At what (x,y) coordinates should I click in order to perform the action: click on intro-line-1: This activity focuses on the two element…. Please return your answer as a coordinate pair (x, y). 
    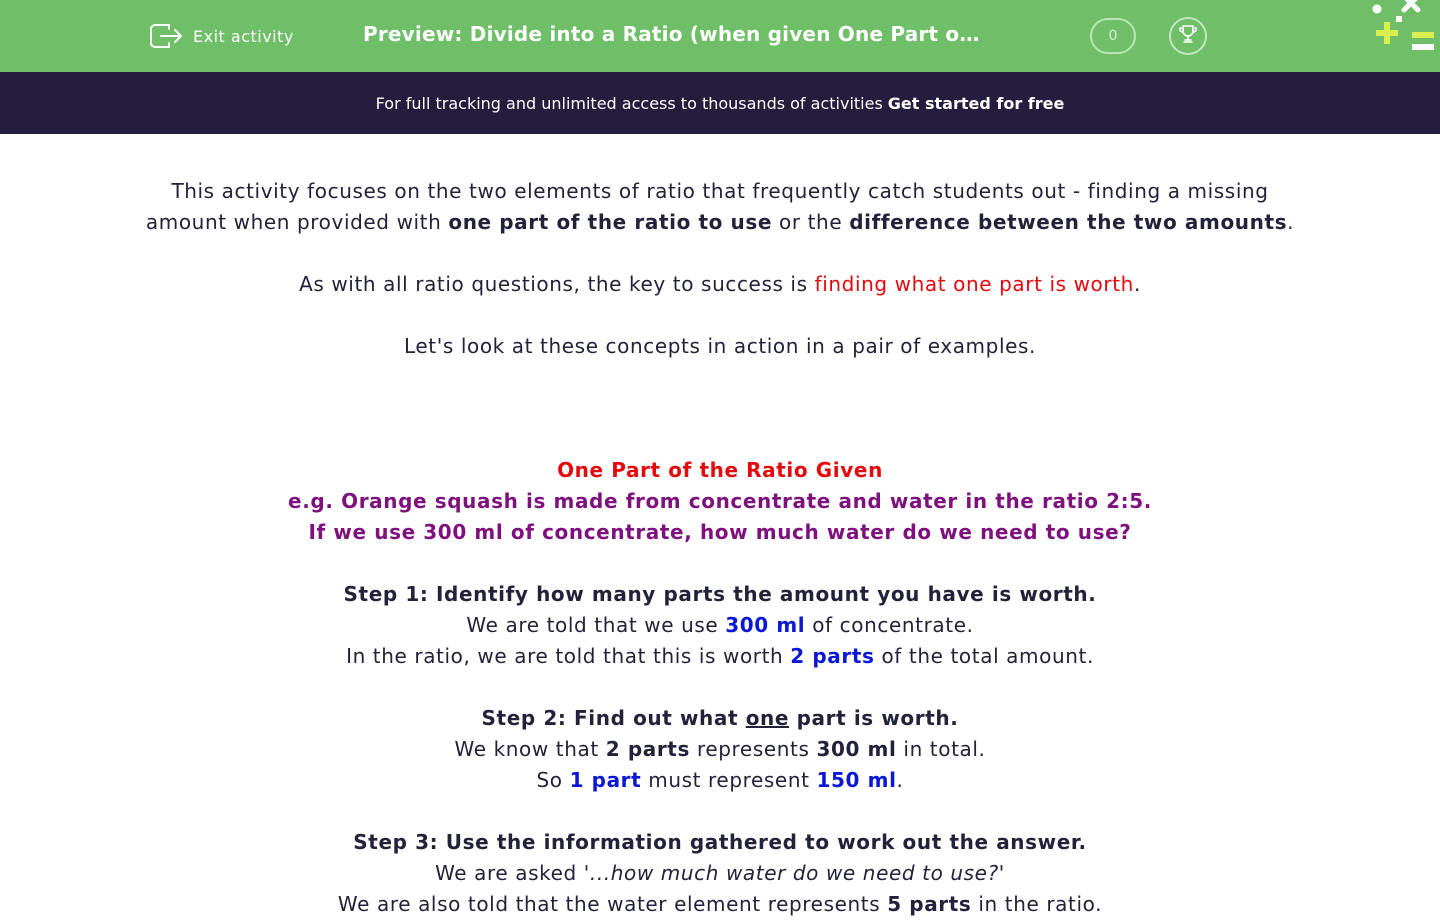
    Looking at the image, I should click on (720, 191).